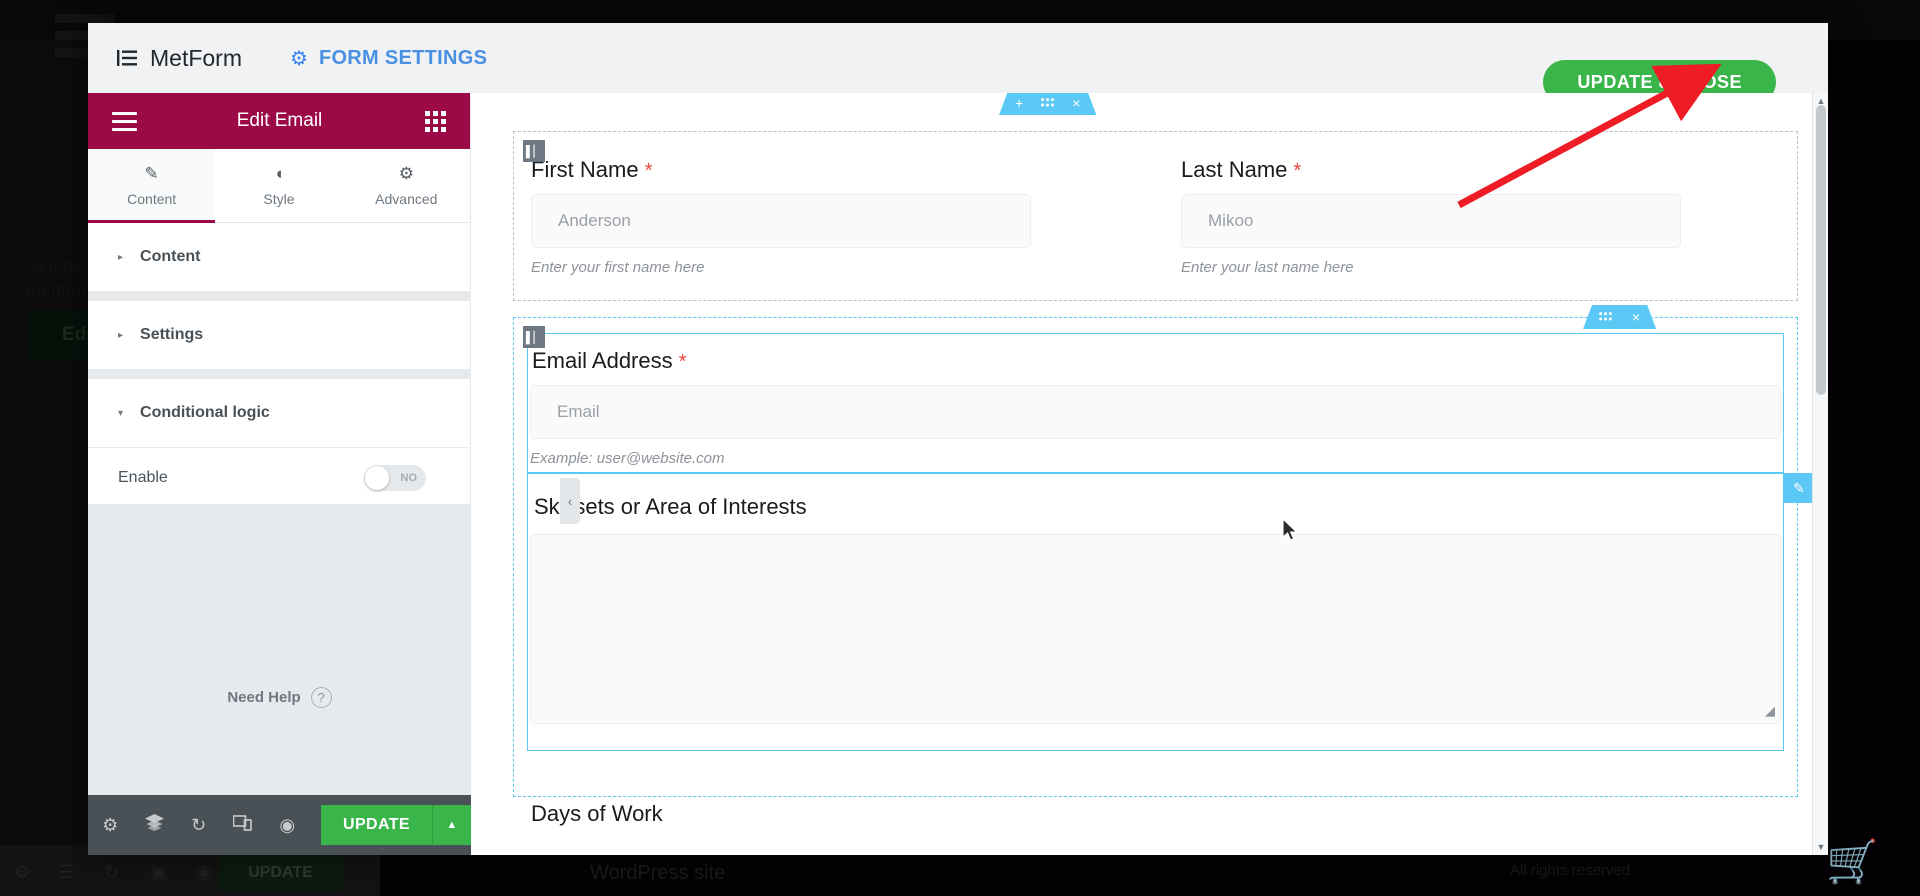 This screenshot has width=1920, height=896. What do you see at coordinates (395, 478) in the screenshot?
I see `enable-toggle: NO` at bounding box center [395, 478].